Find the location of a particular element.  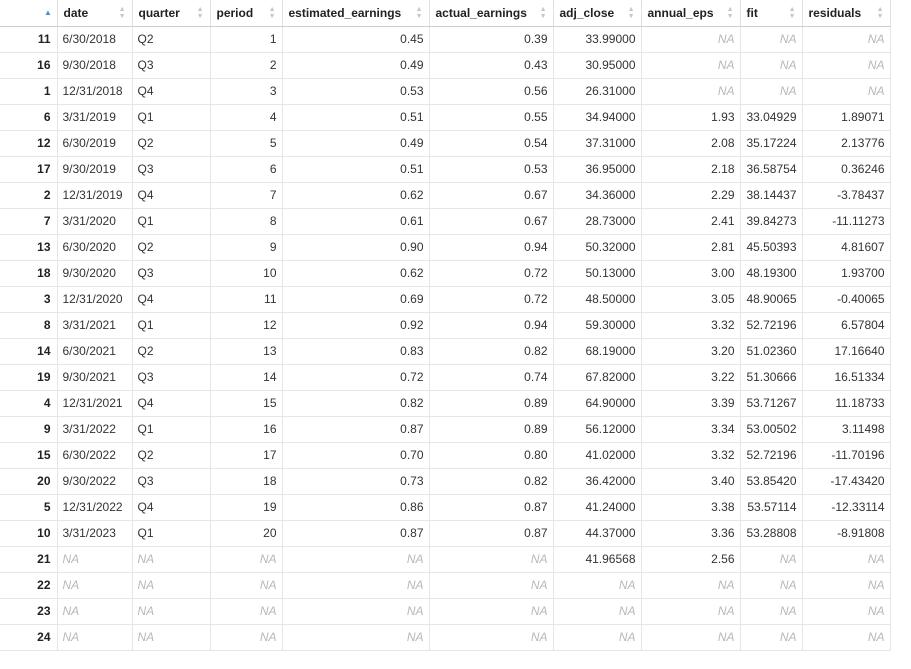

column-header-fit: fit ▲ ▼ is located at coordinates (771, 13).